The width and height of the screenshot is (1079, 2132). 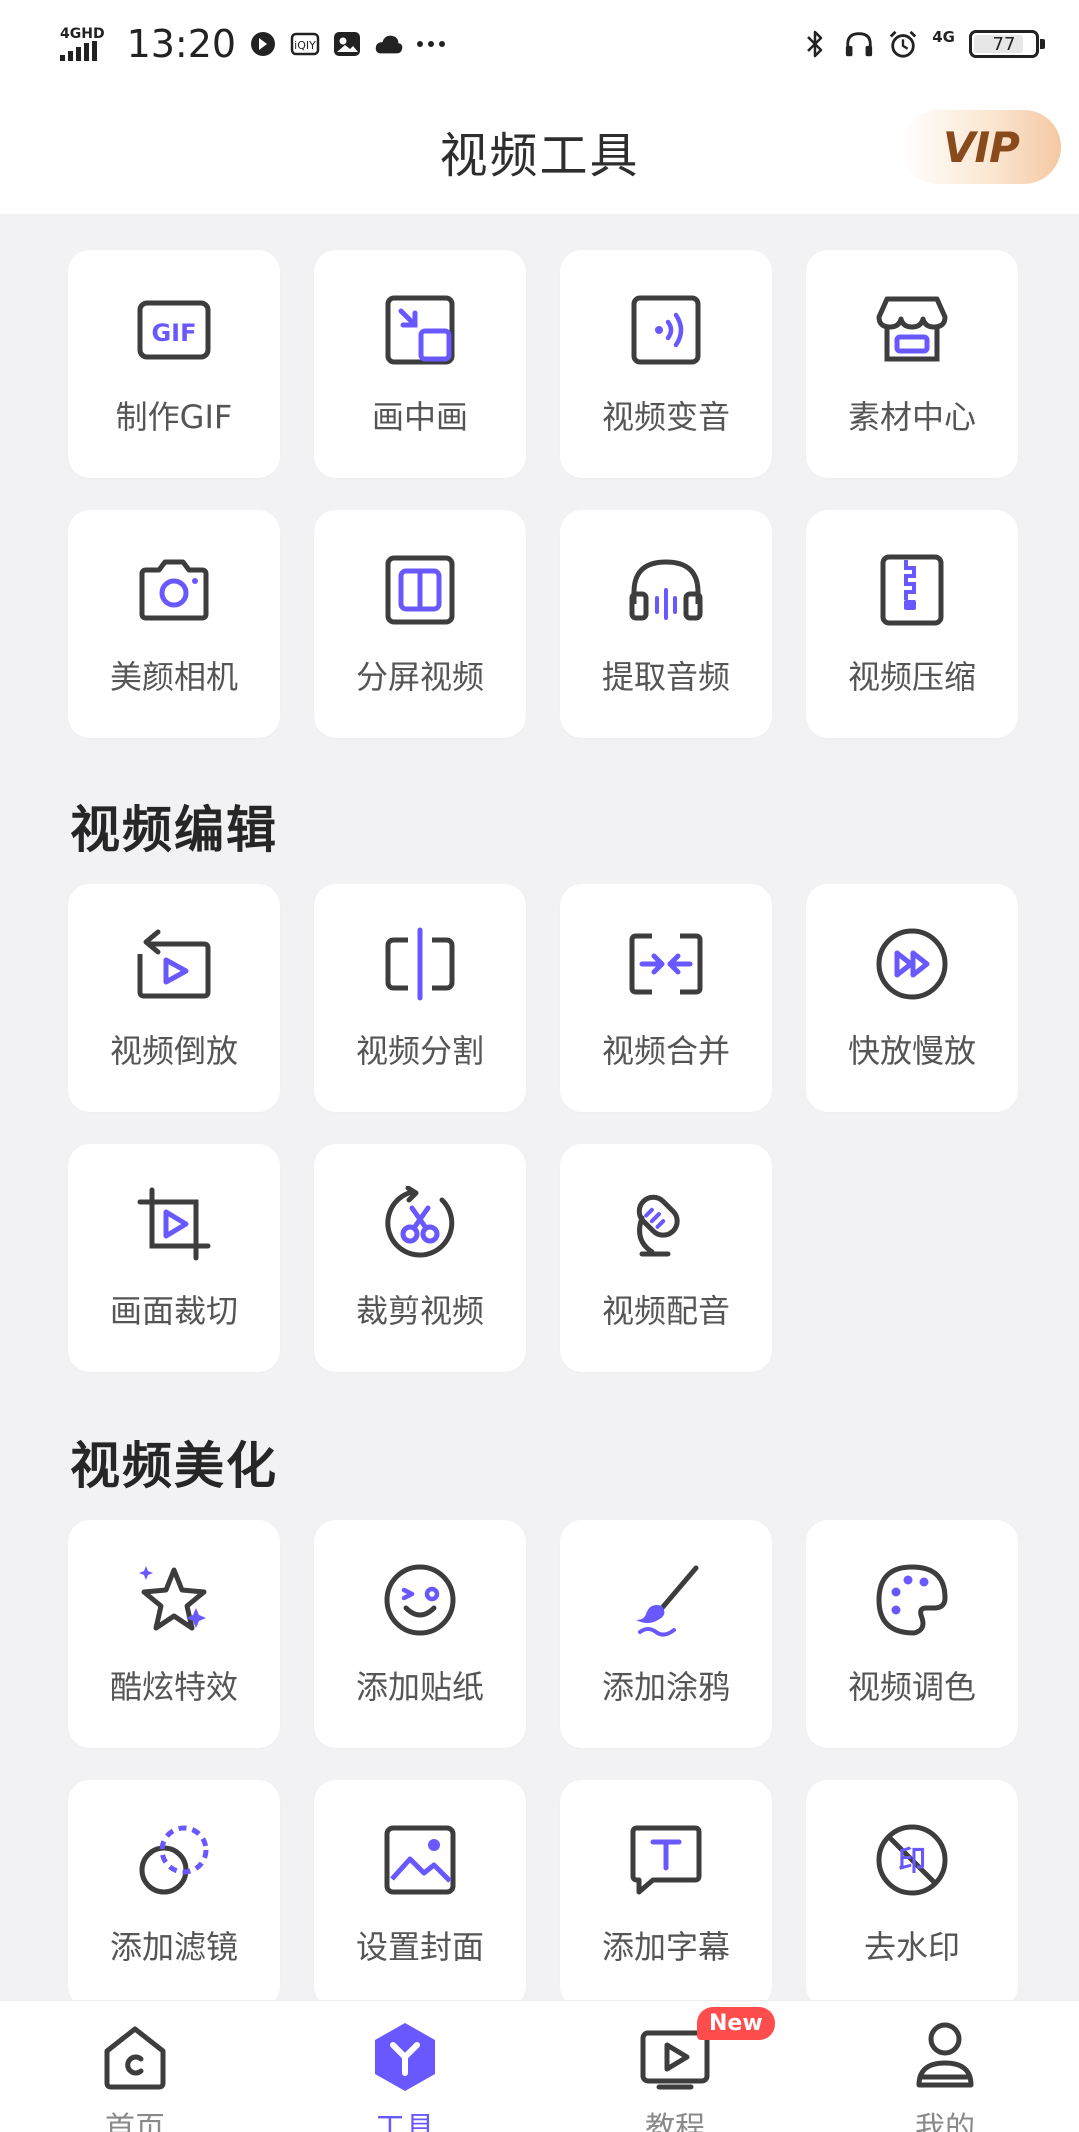 What do you see at coordinates (82, 44) in the screenshot?
I see `signal-icon: 4GHD` at bounding box center [82, 44].